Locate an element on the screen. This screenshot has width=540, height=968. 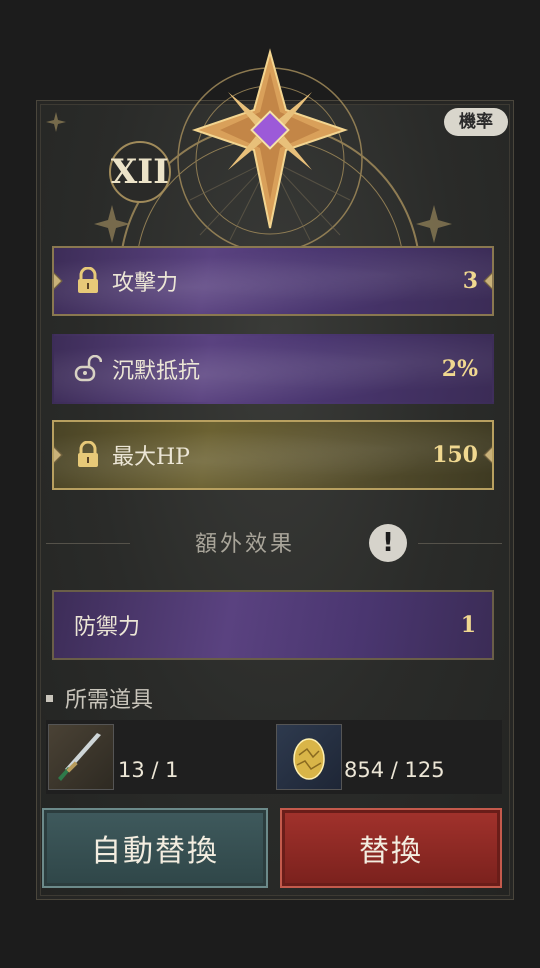
item-count: 13 / 1 is located at coordinates (148, 770).